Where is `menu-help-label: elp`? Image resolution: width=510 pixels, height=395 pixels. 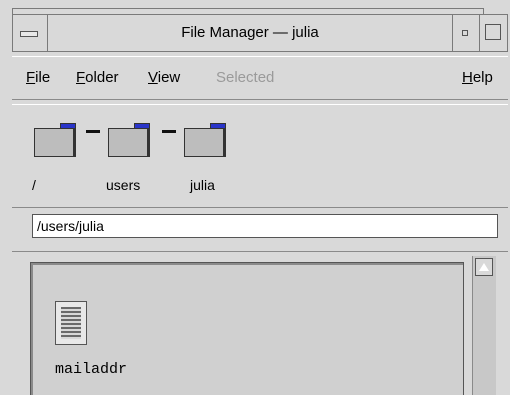 menu-help-label: elp is located at coordinates (482, 77).